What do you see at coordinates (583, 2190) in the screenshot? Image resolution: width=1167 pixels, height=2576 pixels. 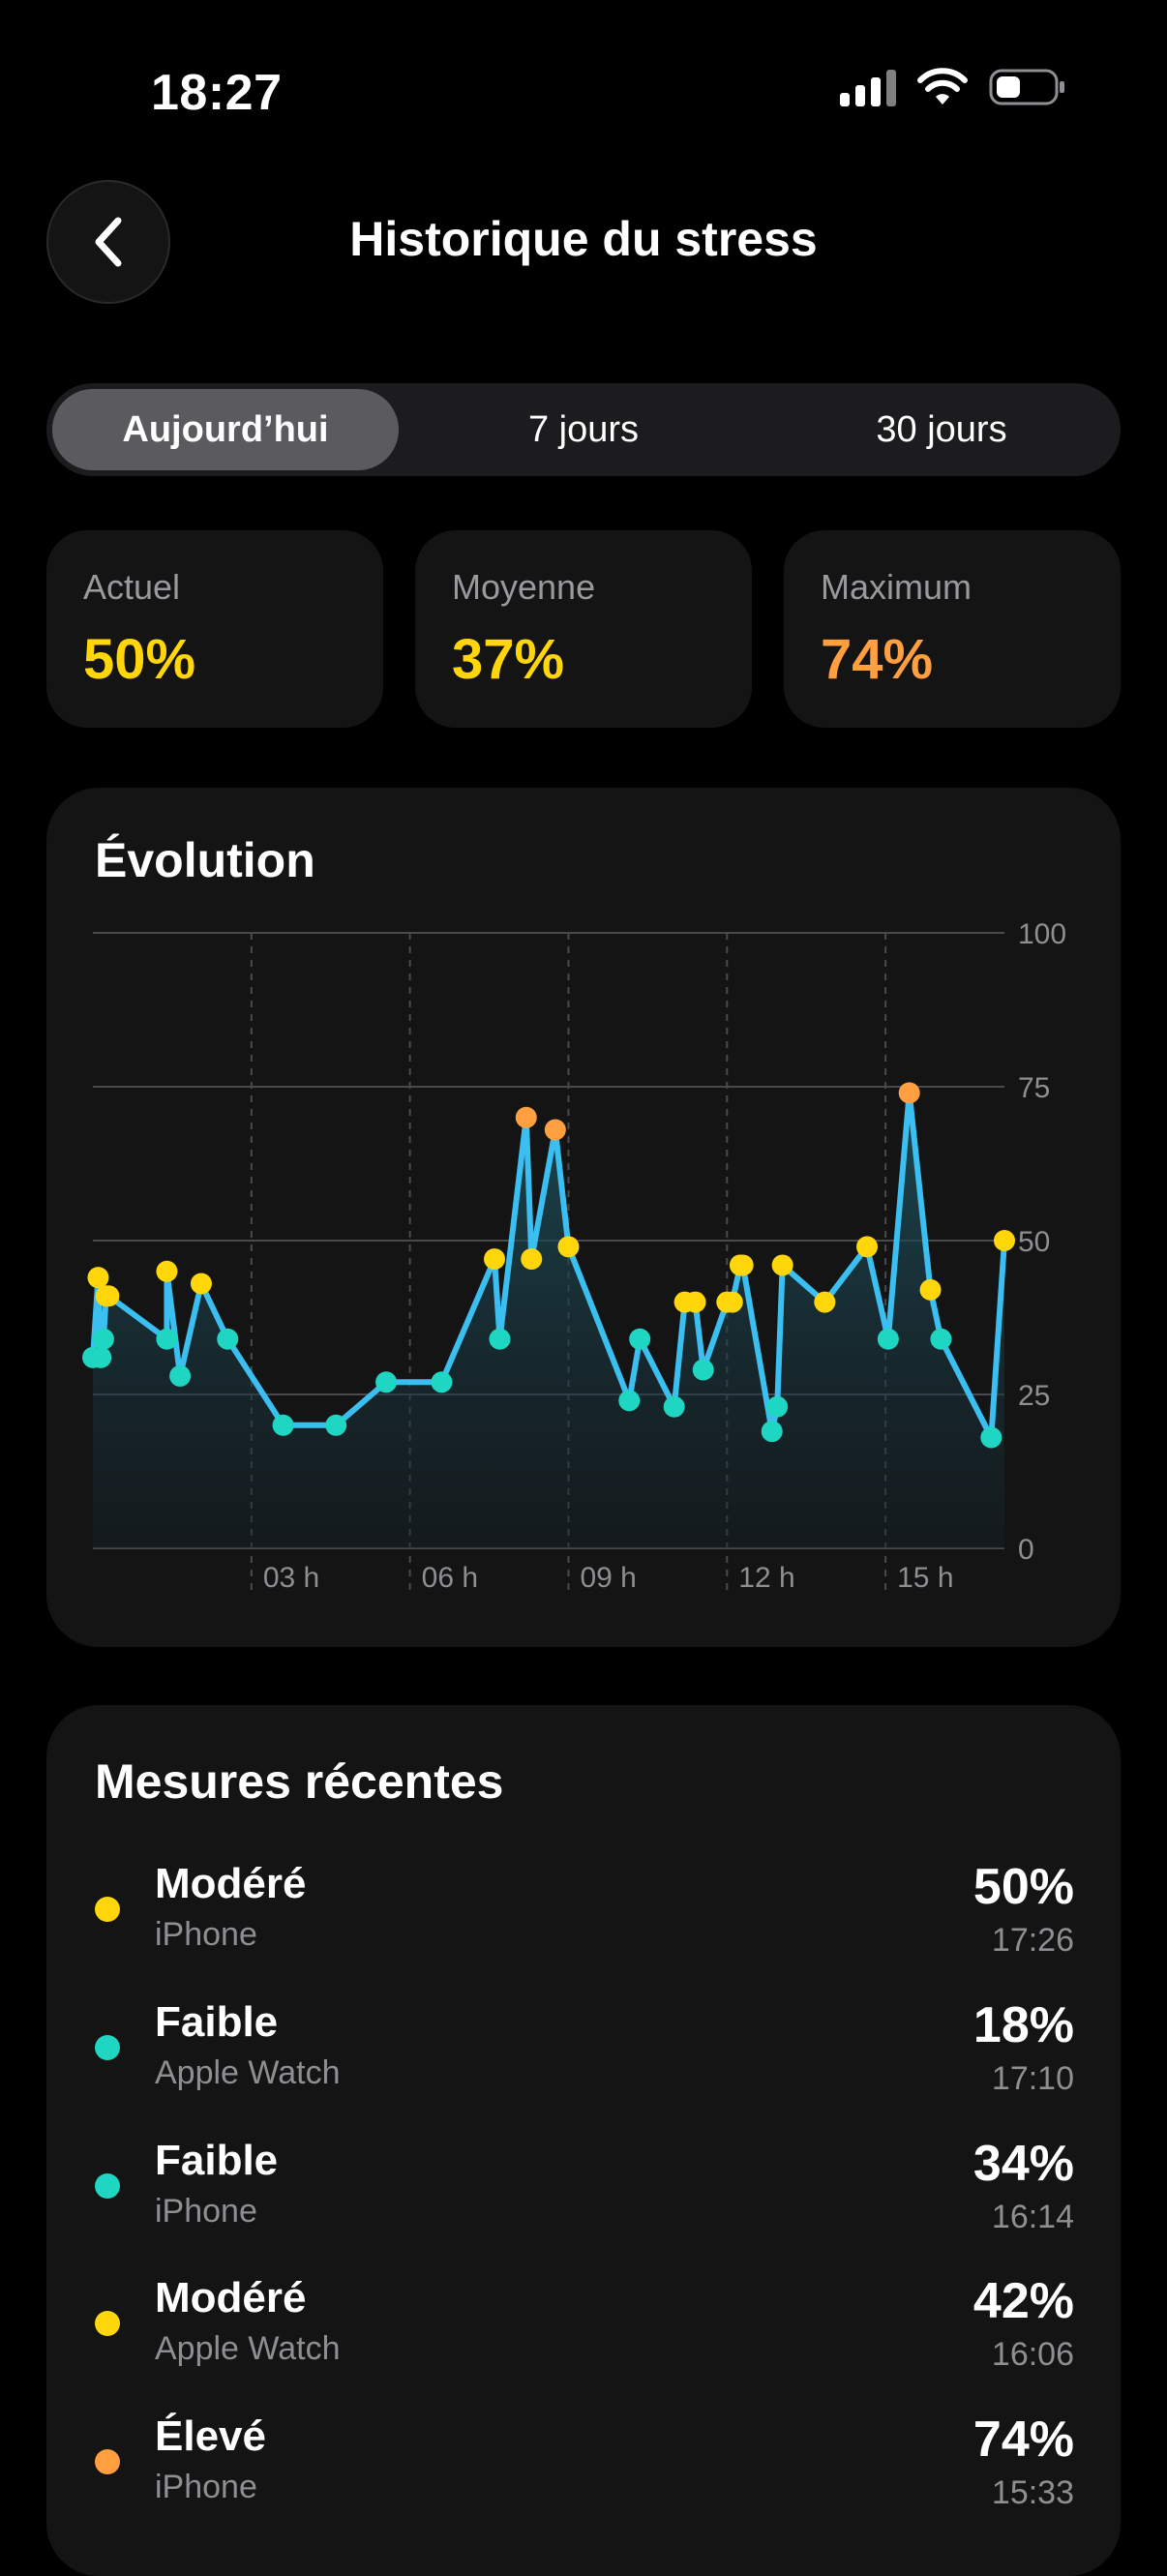 I see `measurement-row: Faible iPhone 34% 16:14` at bounding box center [583, 2190].